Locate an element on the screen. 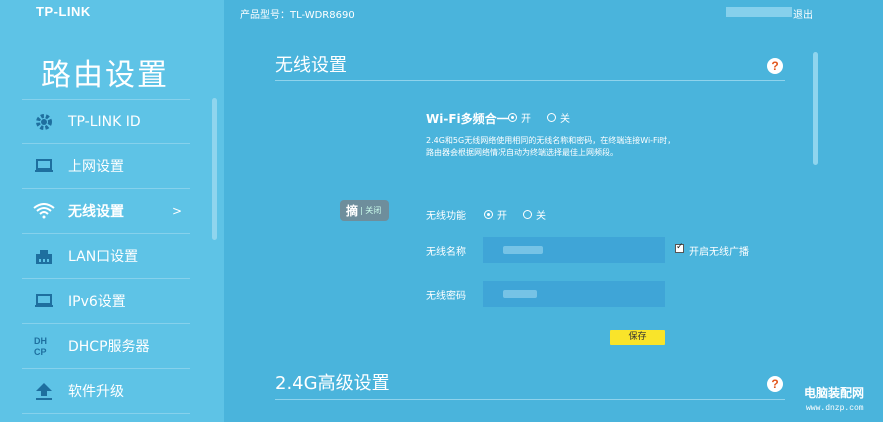 The width and height of the screenshot is (883, 422). ssid-value-blurred is located at coordinates (523, 250).